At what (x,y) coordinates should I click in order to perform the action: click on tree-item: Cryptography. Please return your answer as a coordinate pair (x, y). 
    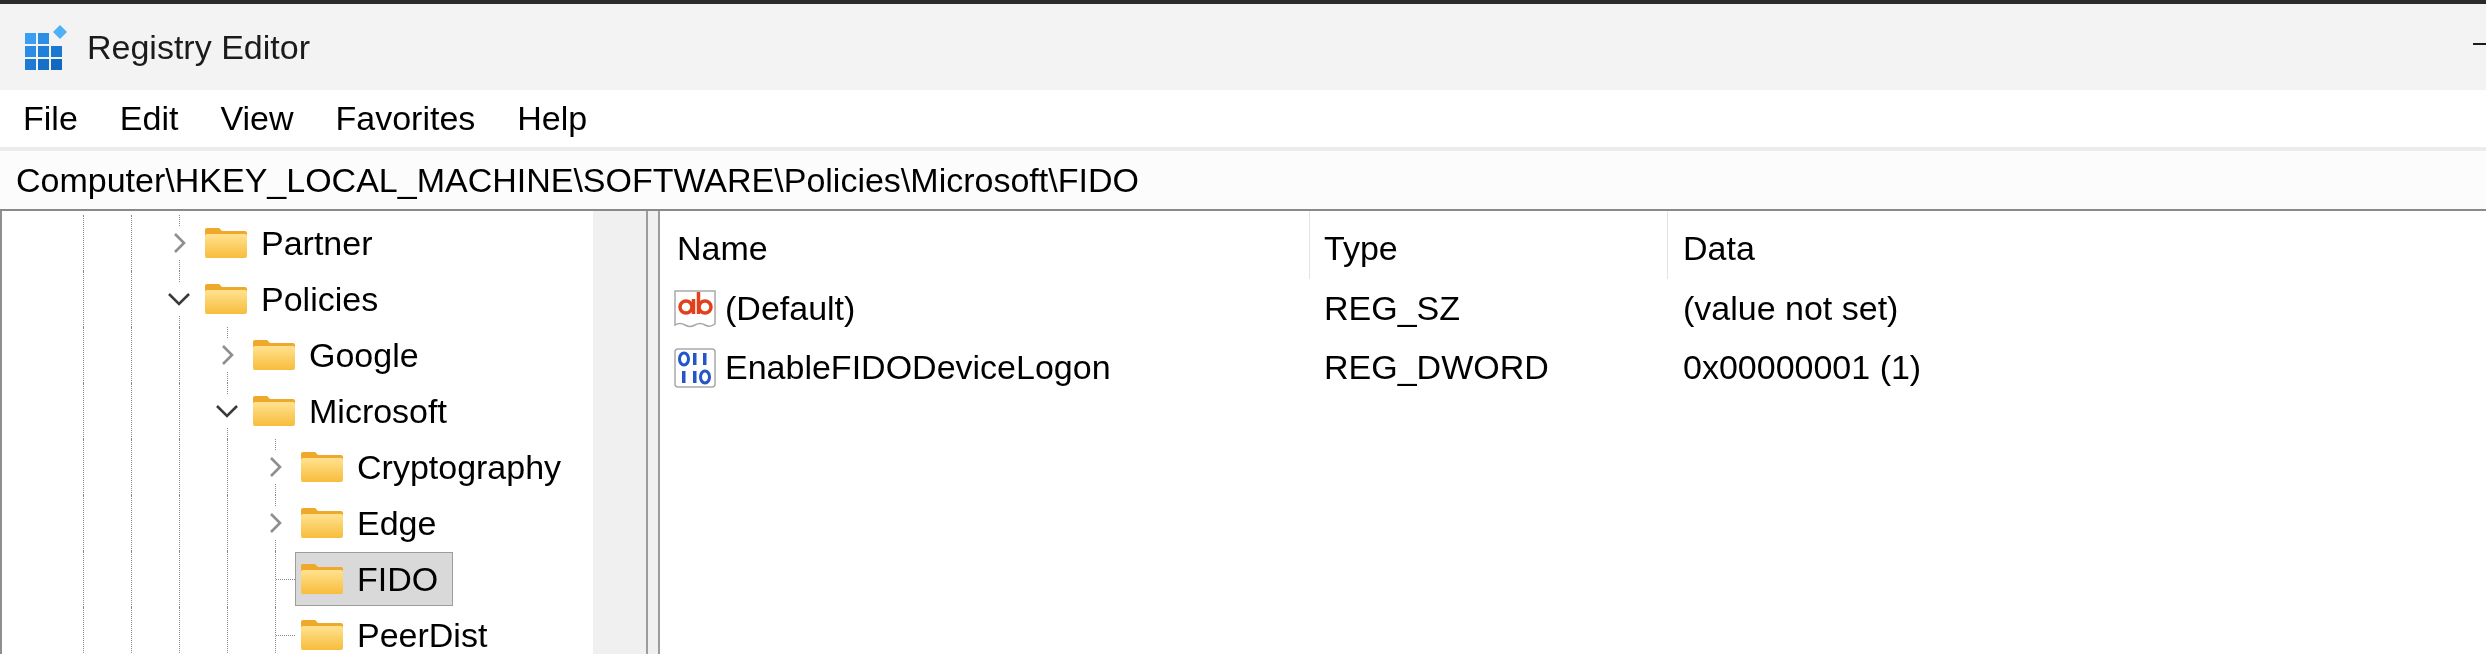
    Looking at the image, I should click on (436, 467).